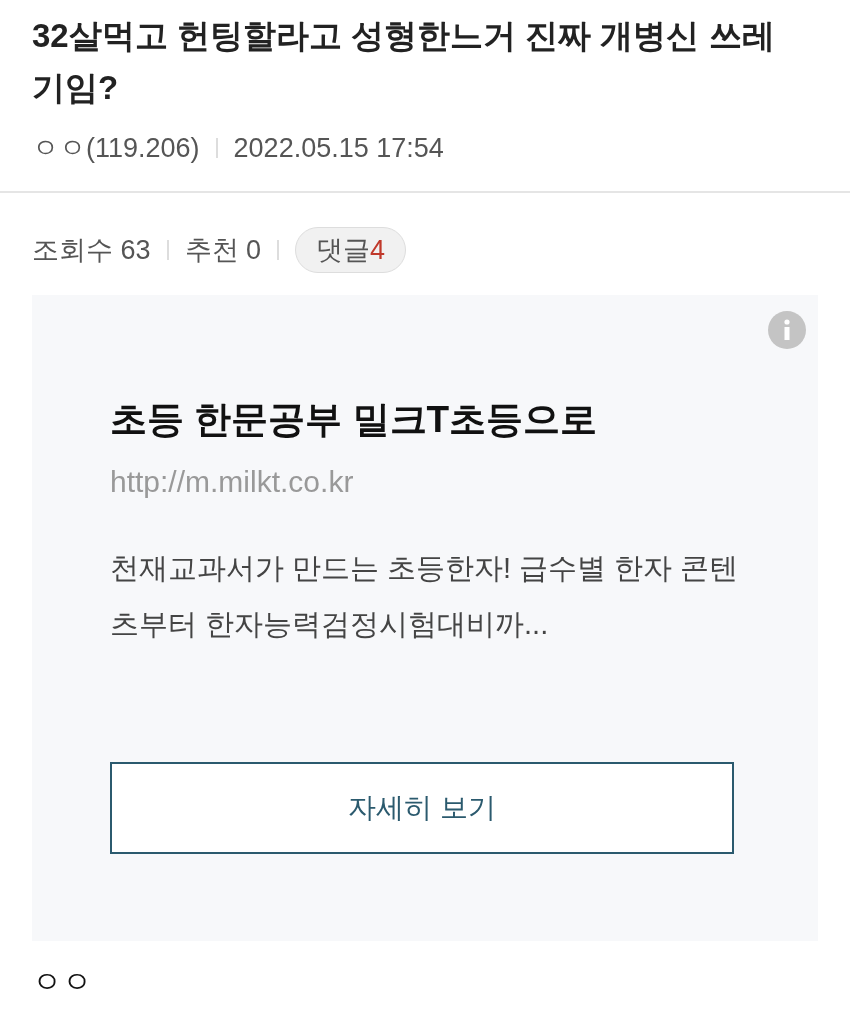 The width and height of the screenshot is (850, 1036). I want to click on info-icon, so click(787, 330).